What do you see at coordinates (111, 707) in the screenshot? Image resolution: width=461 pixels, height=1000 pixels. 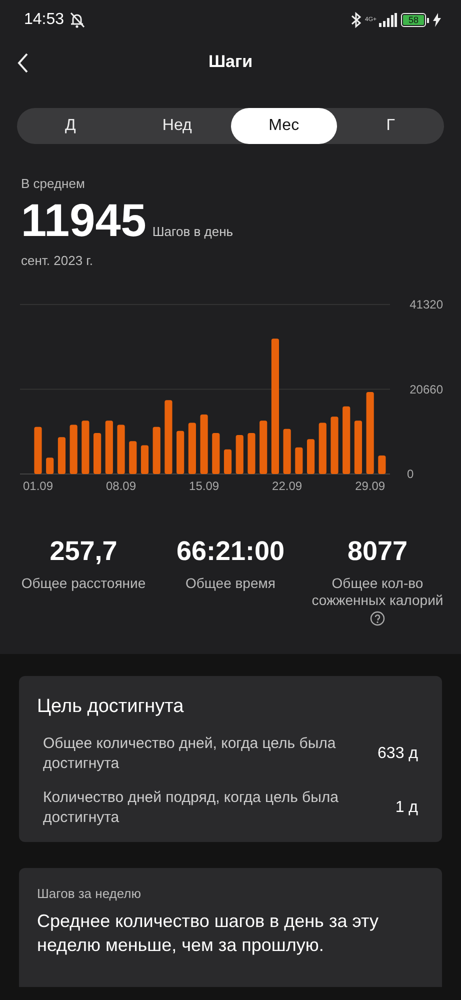 I see `card-title: Цель достигнута` at bounding box center [111, 707].